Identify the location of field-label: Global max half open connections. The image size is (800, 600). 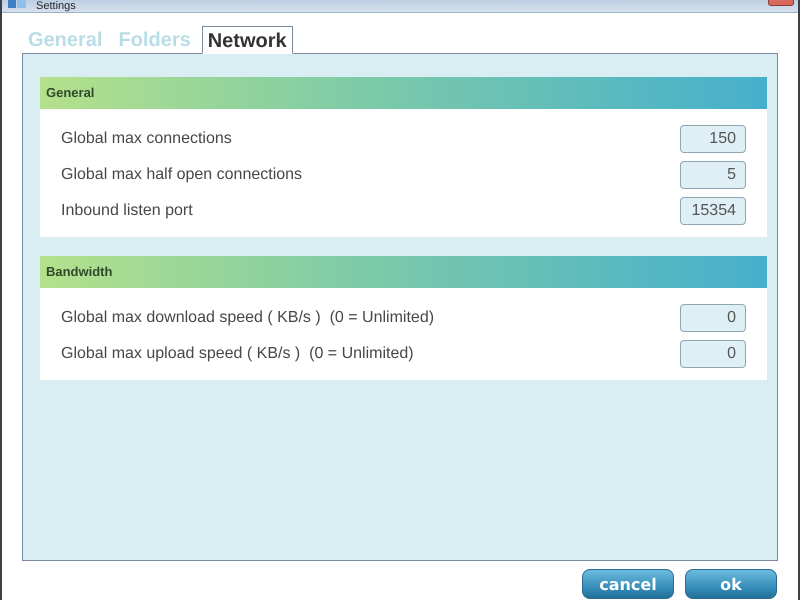
(181, 175).